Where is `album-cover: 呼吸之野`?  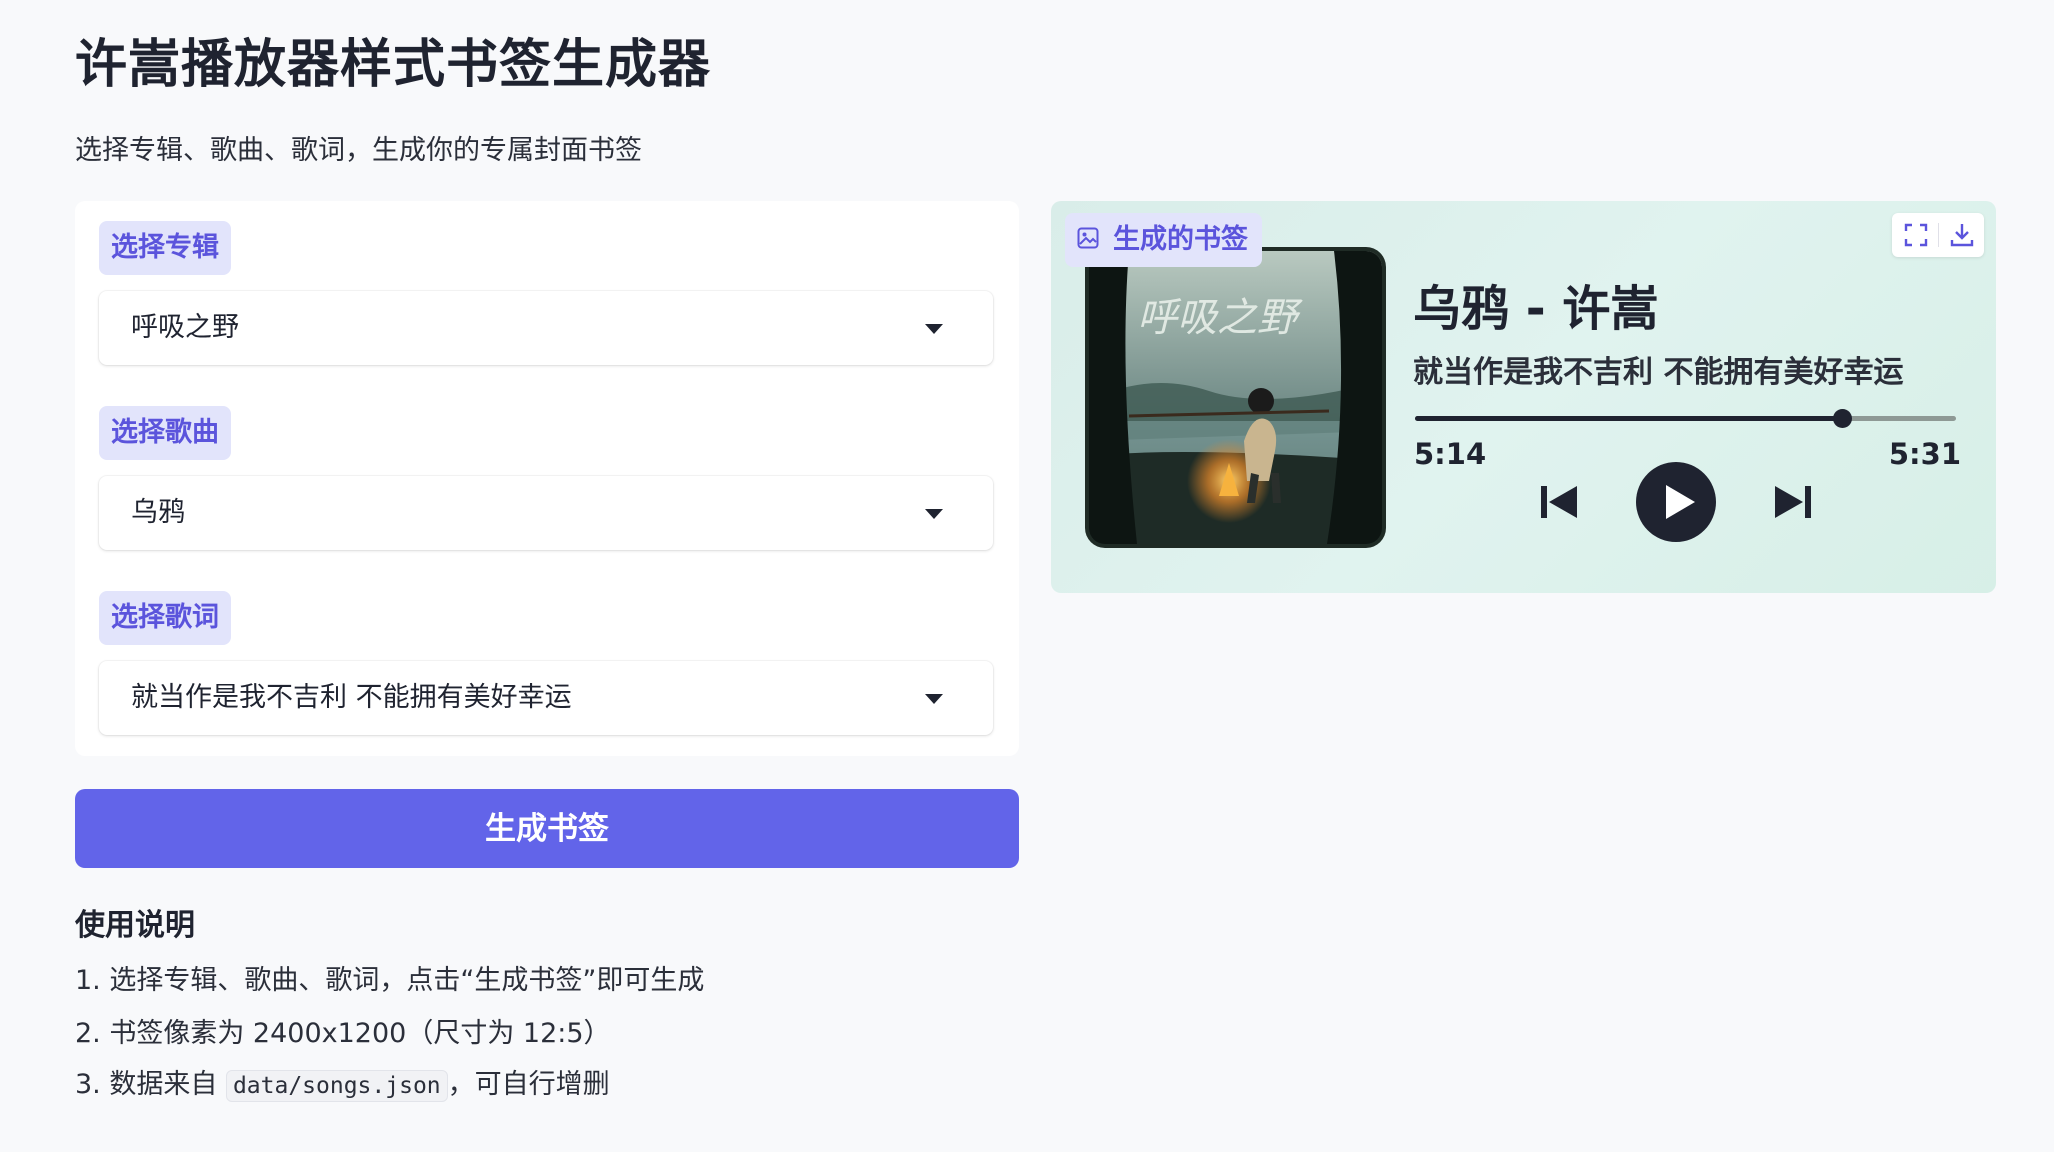
album-cover: 呼吸之野 is located at coordinates (1235, 397).